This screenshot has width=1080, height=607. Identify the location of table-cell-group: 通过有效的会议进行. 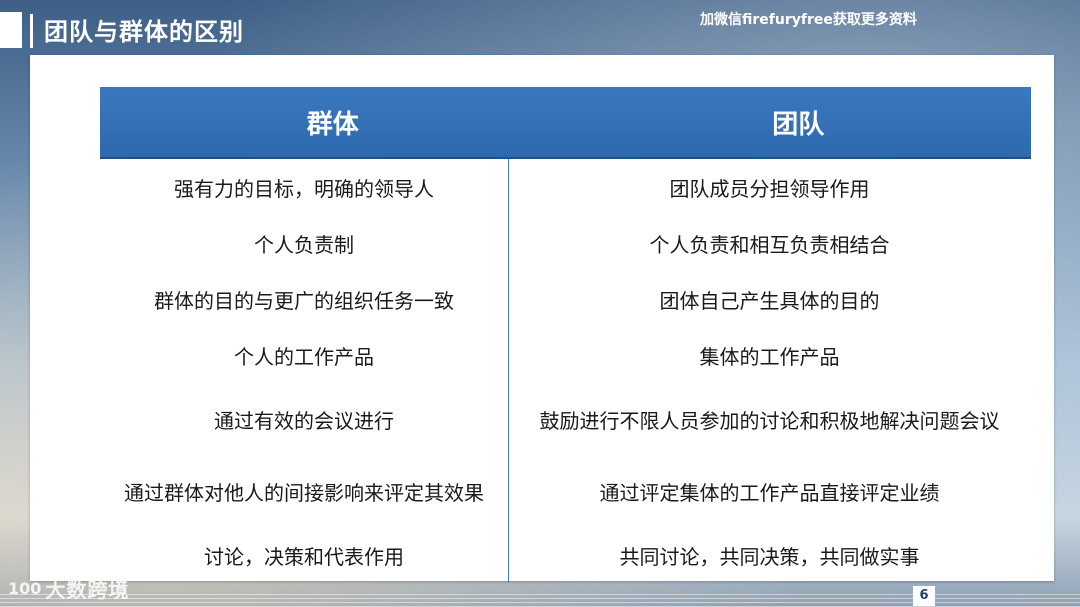
(304, 420).